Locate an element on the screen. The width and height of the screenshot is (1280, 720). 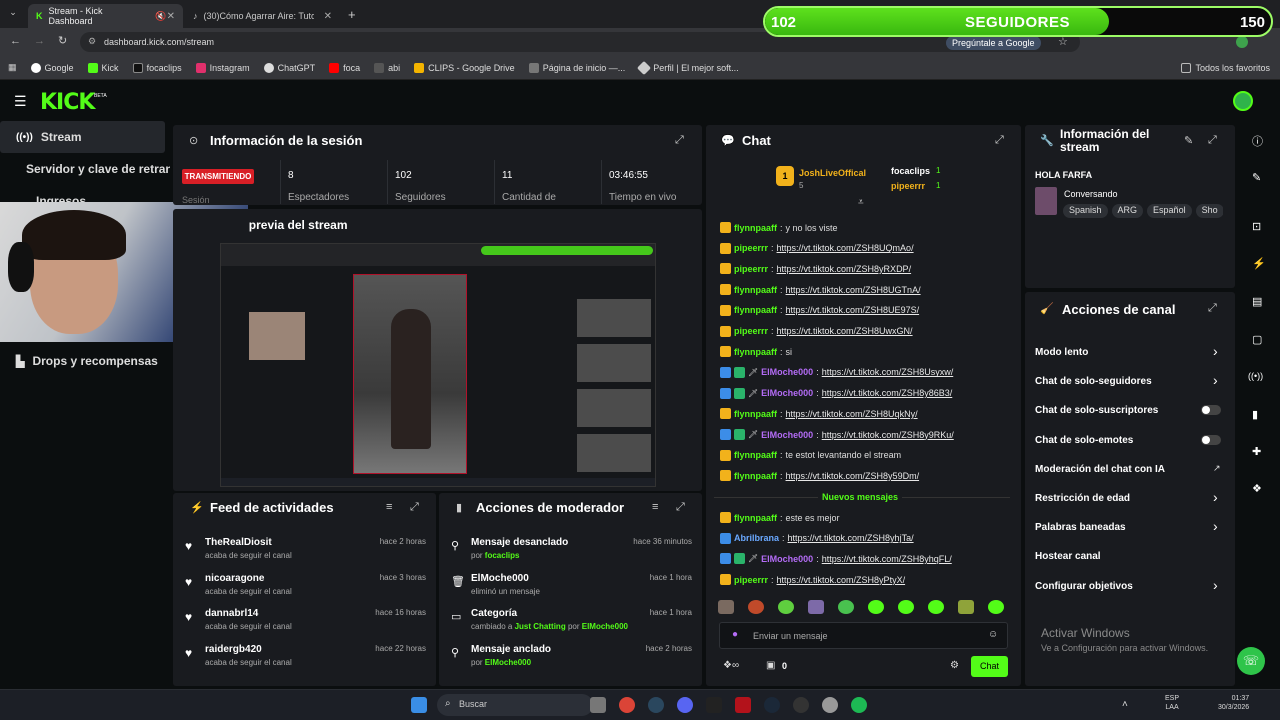
chat-collapse-icon: ⩡ is located at coordinates (861, 202).